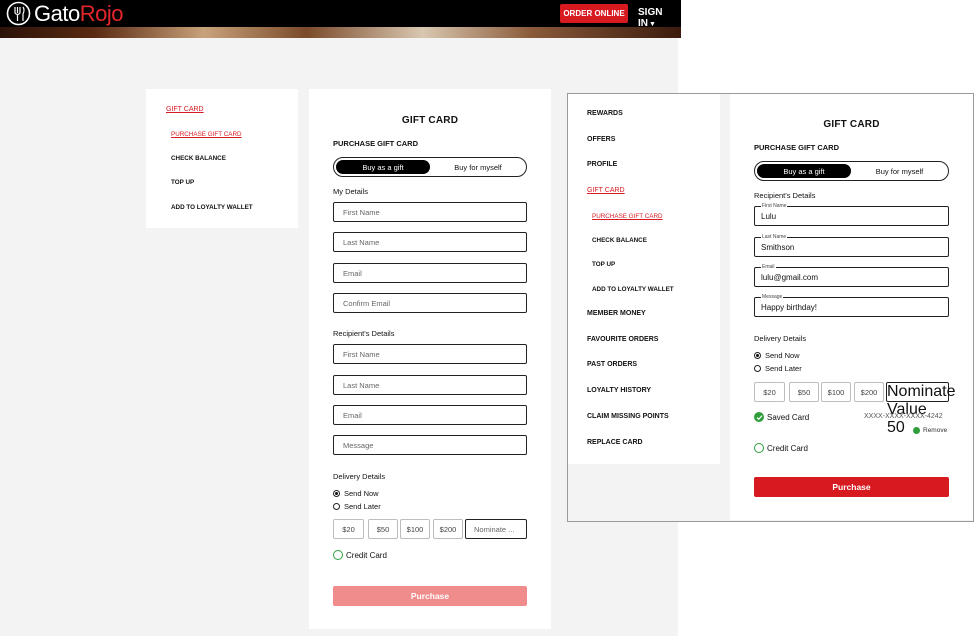 Image resolution: width=975 pixels, height=636 pixels. I want to click on my-first-name-field: First Name, so click(430, 212).